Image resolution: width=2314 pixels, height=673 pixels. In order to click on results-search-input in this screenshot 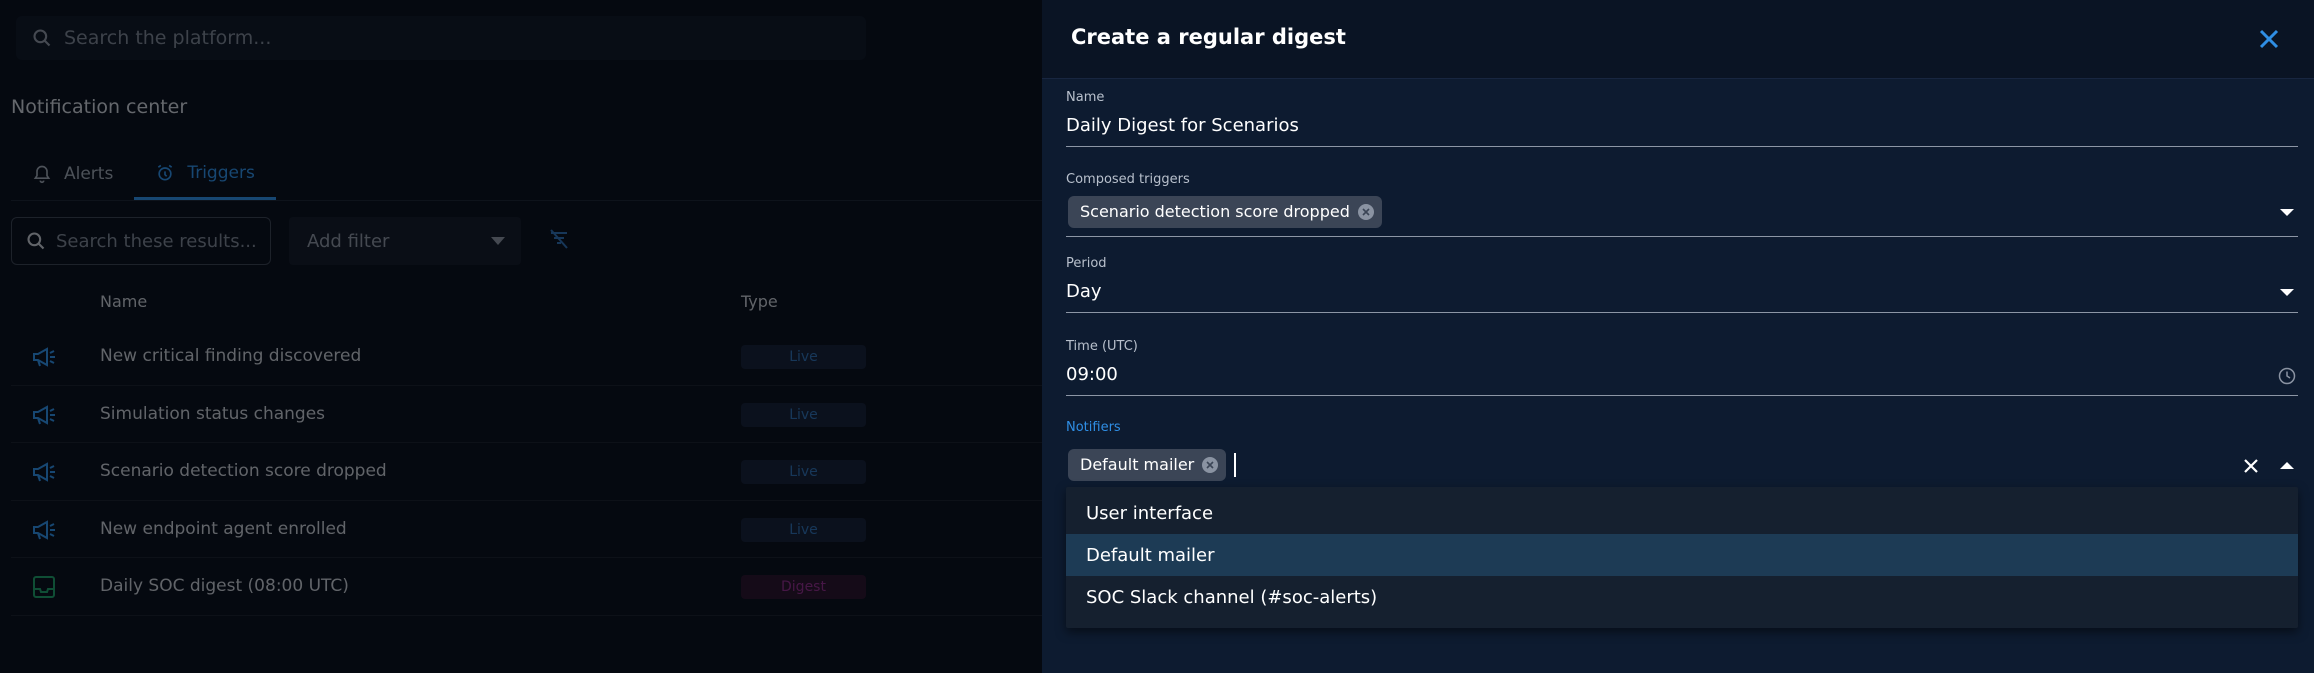, I will do `click(156, 241)`.